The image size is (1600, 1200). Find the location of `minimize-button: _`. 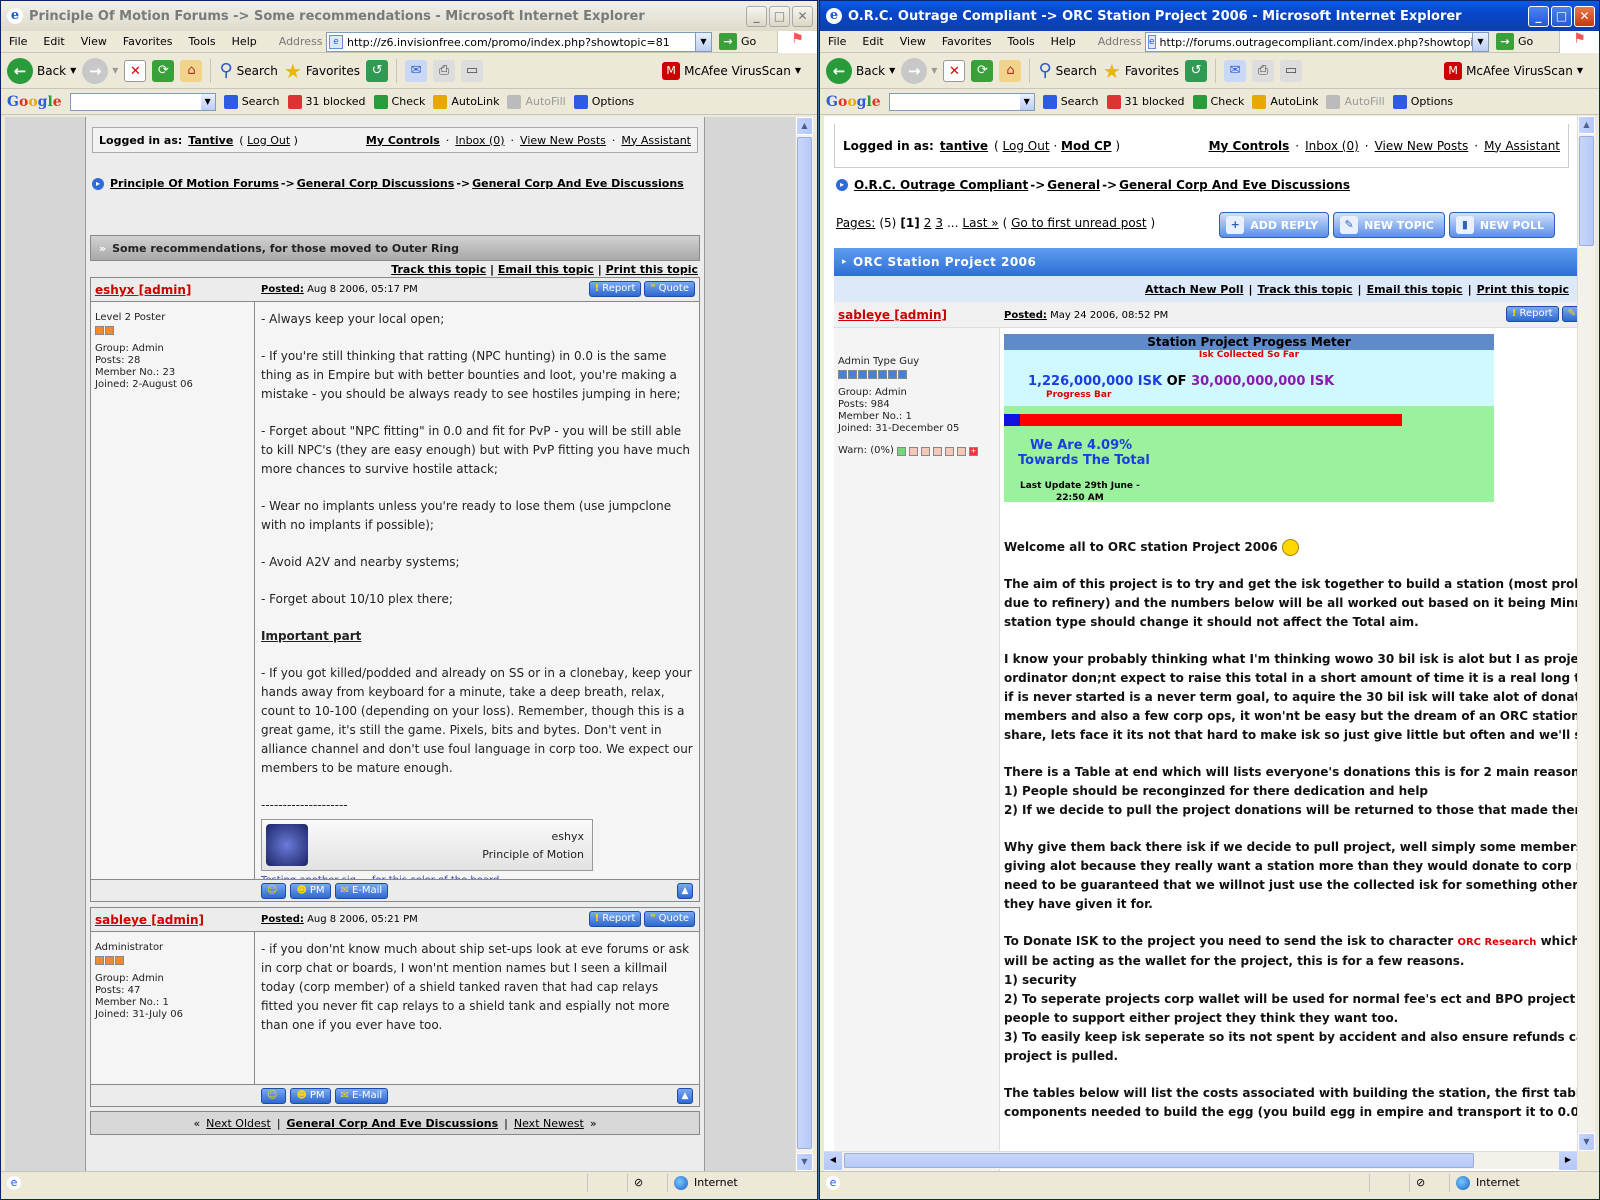

minimize-button: _ is located at coordinates (1538, 16).